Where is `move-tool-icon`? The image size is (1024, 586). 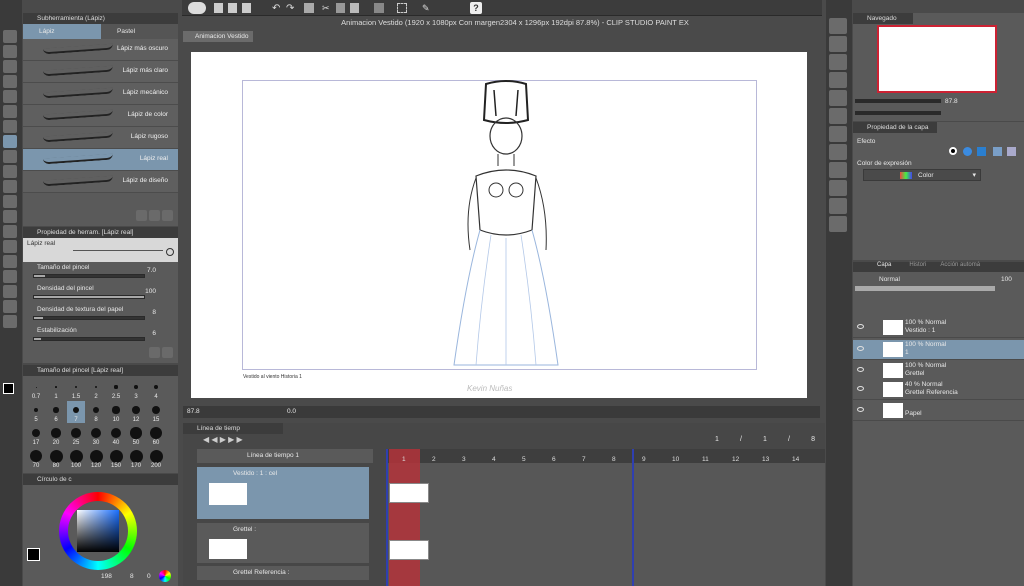
move-tool-icon is located at coordinates (10, 51).